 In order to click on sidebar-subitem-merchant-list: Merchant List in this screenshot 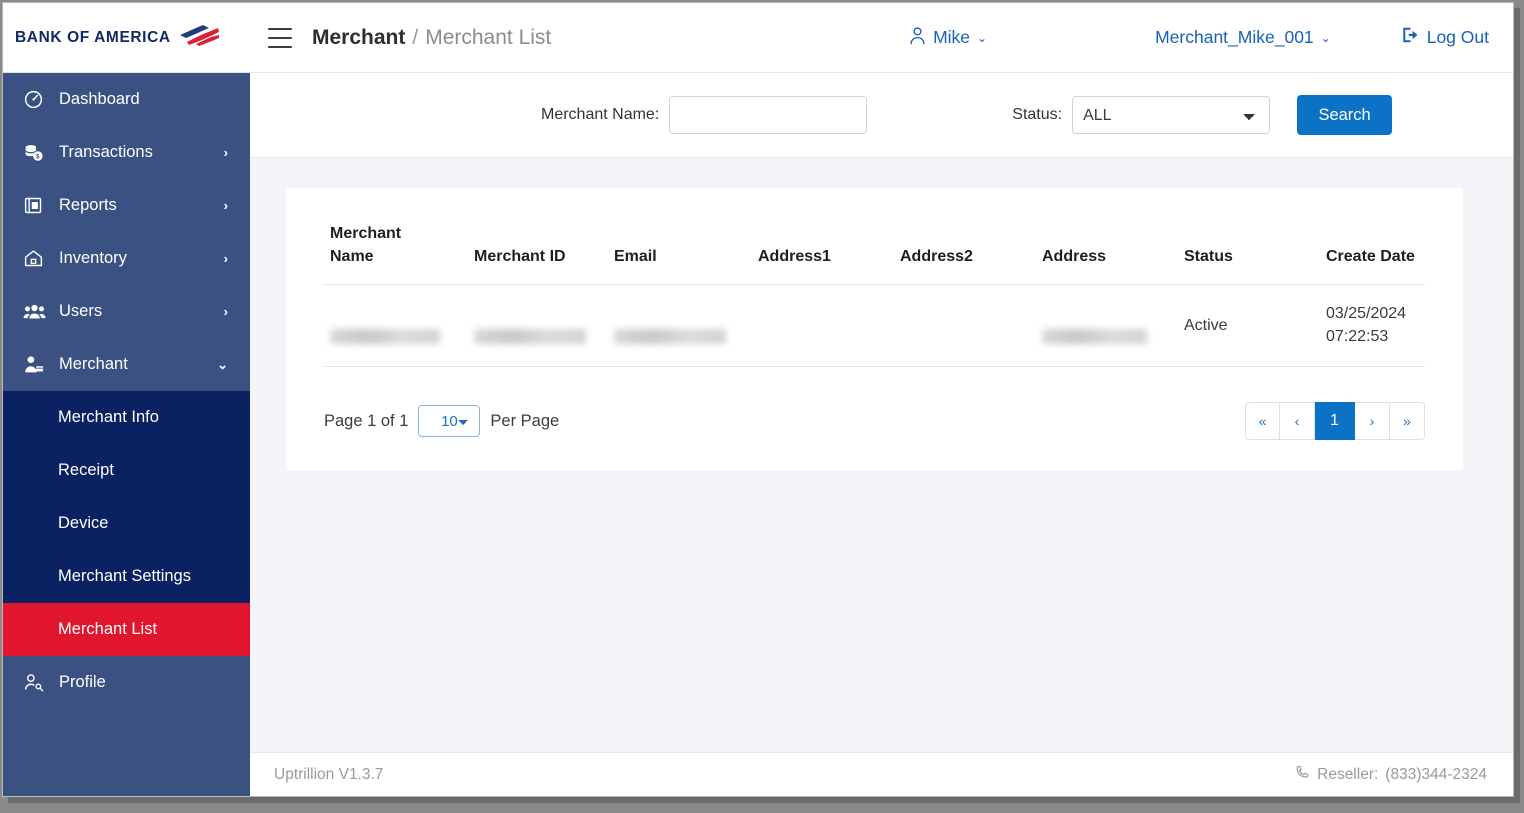, I will do `click(126, 629)`.